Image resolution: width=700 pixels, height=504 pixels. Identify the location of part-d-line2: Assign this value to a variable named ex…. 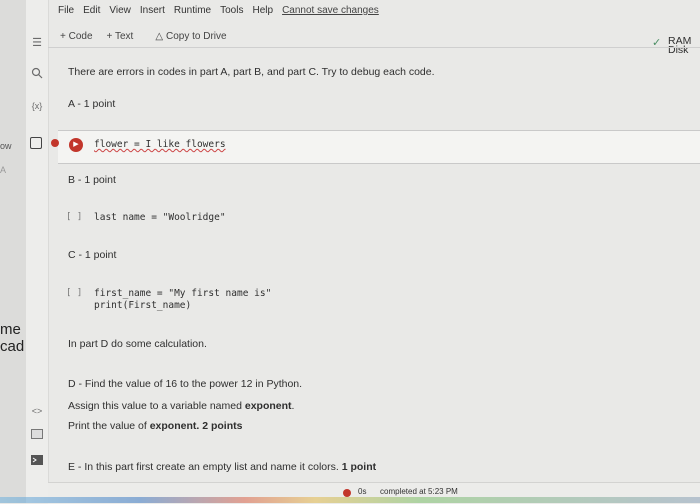
(181, 406).